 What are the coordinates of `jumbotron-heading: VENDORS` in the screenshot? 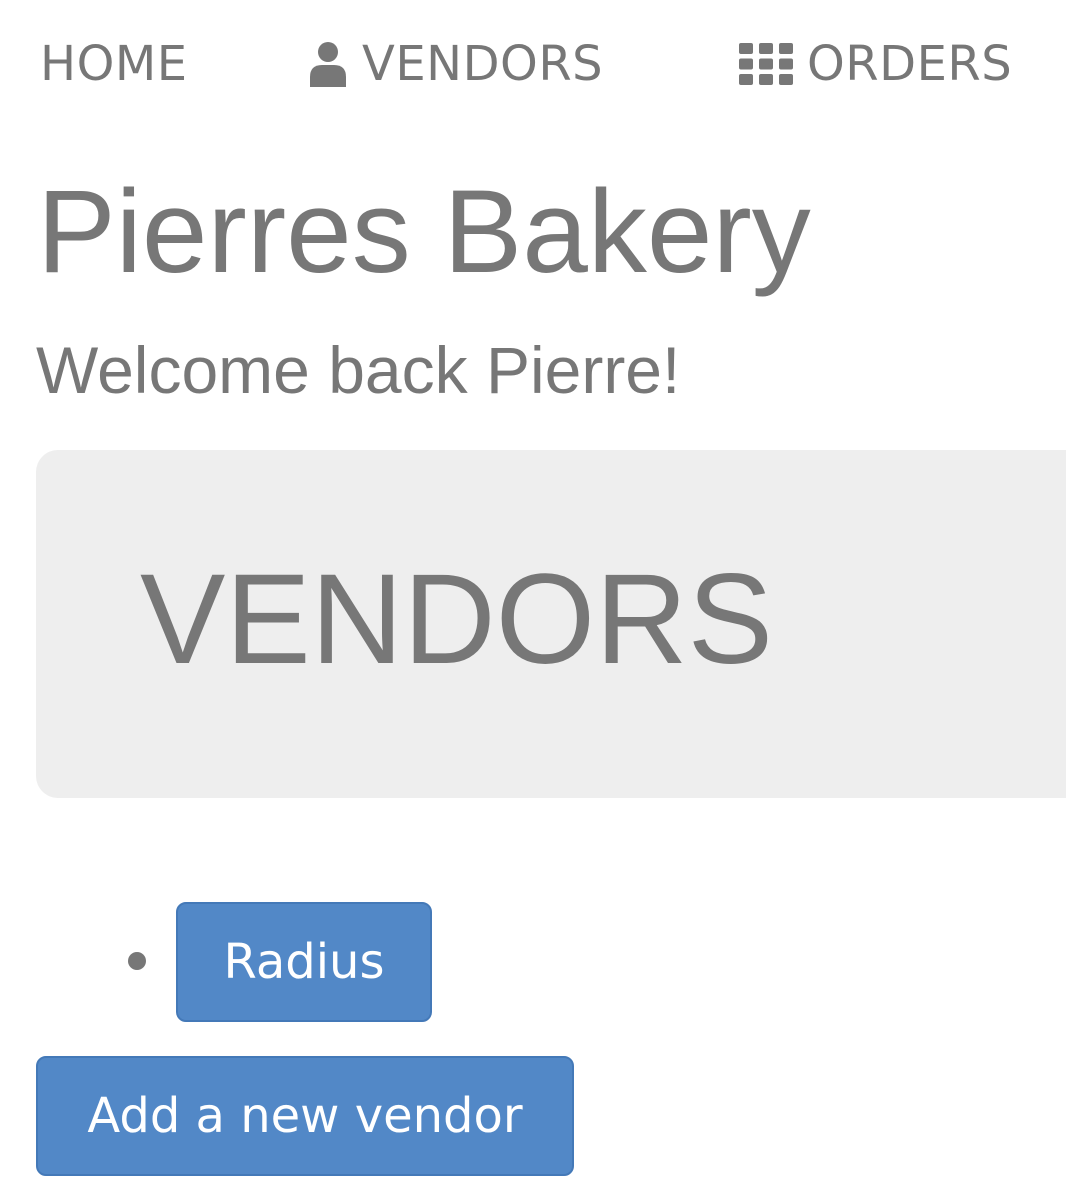 It's located at (456, 619).